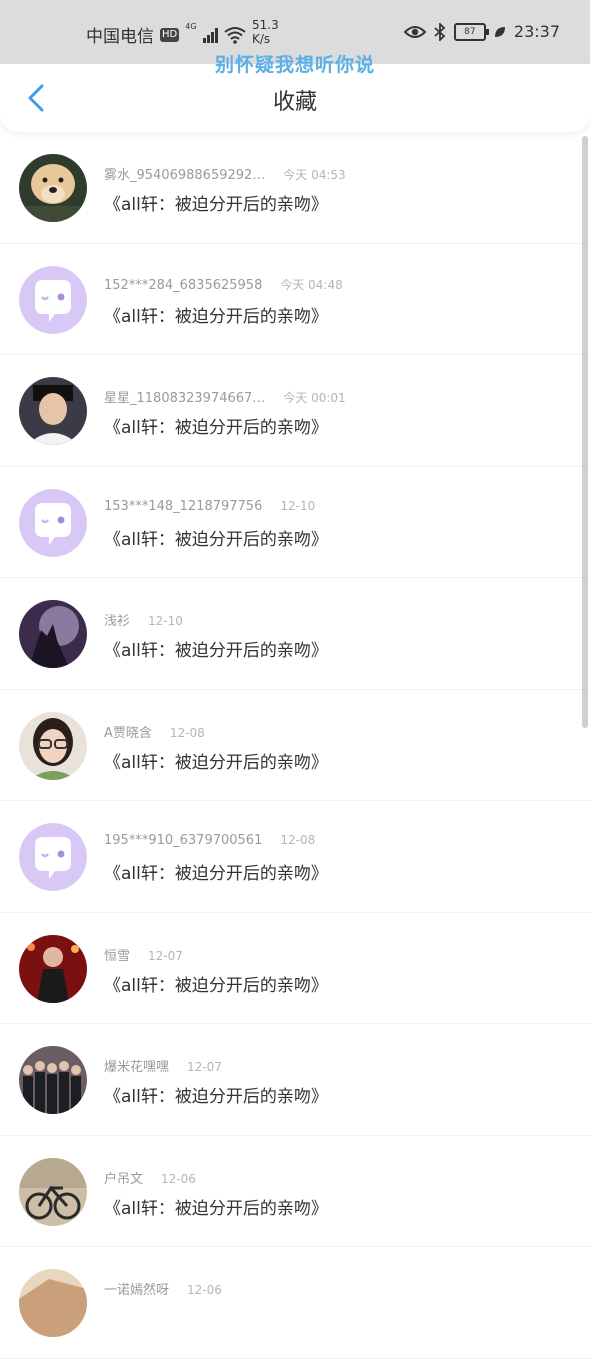 The height and width of the screenshot is (1359, 590). Describe the element at coordinates (499, 31) in the screenshot. I see `leaf-icon` at that location.